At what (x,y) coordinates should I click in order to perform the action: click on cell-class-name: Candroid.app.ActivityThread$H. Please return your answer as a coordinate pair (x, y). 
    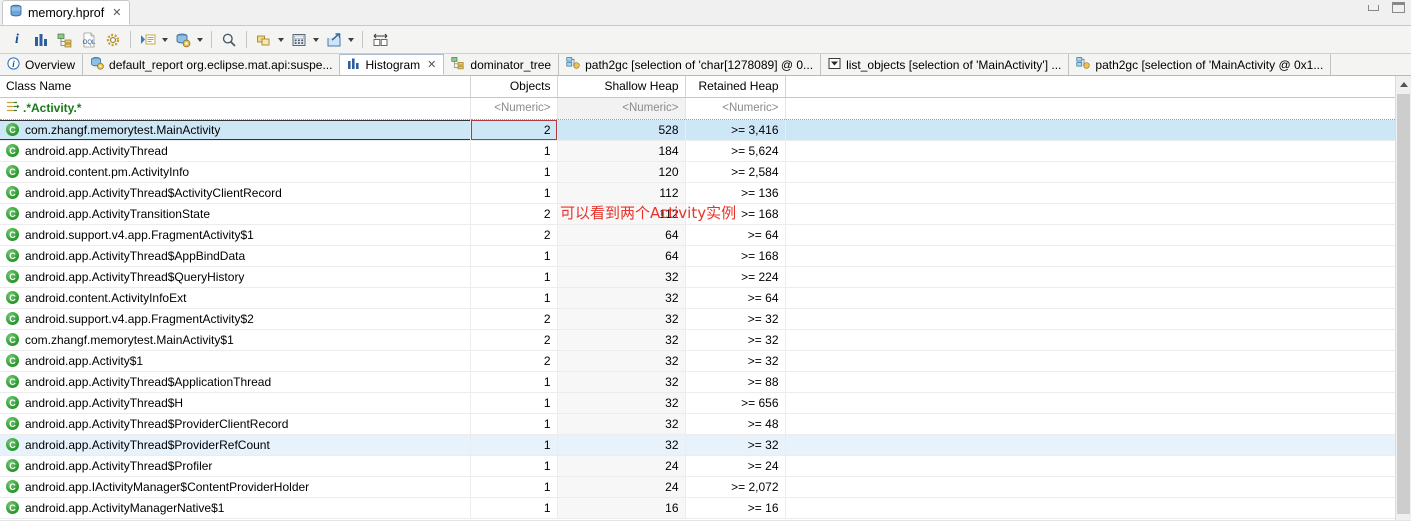
    Looking at the image, I should click on (235, 403).